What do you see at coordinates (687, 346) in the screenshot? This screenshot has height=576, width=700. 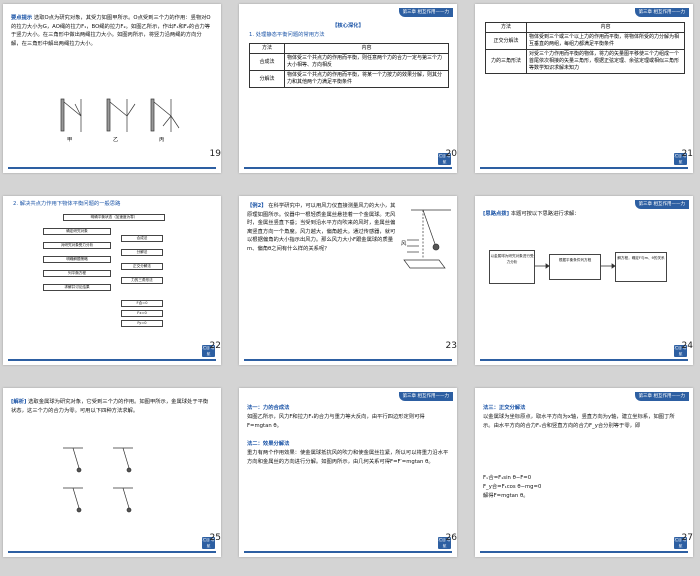 I see `page-number: 24` at bounding box center [687, 346].